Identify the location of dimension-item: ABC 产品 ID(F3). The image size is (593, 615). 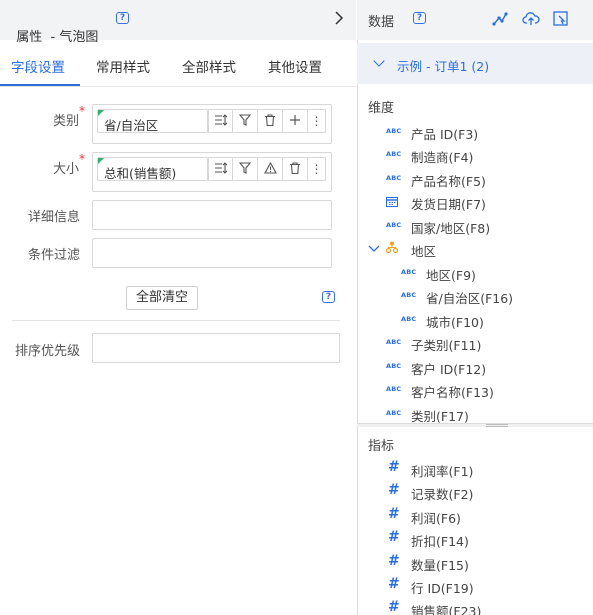
(432, 133).